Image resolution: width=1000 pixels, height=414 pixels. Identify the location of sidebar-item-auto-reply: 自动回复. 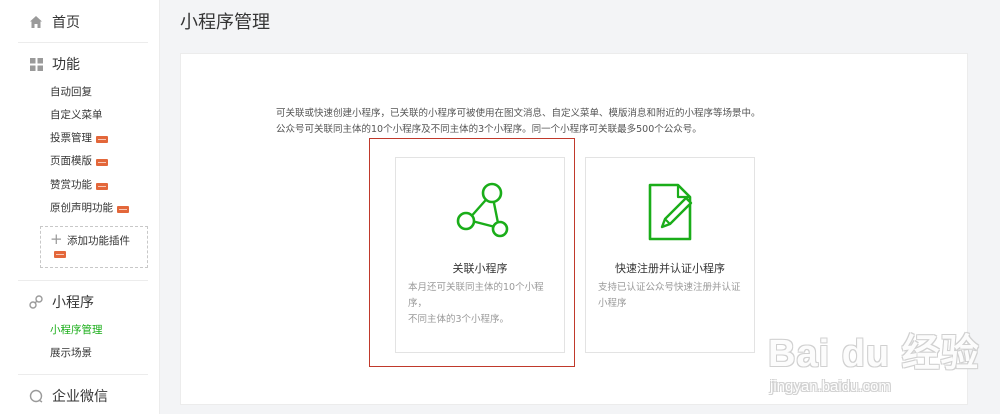
(71, 92).